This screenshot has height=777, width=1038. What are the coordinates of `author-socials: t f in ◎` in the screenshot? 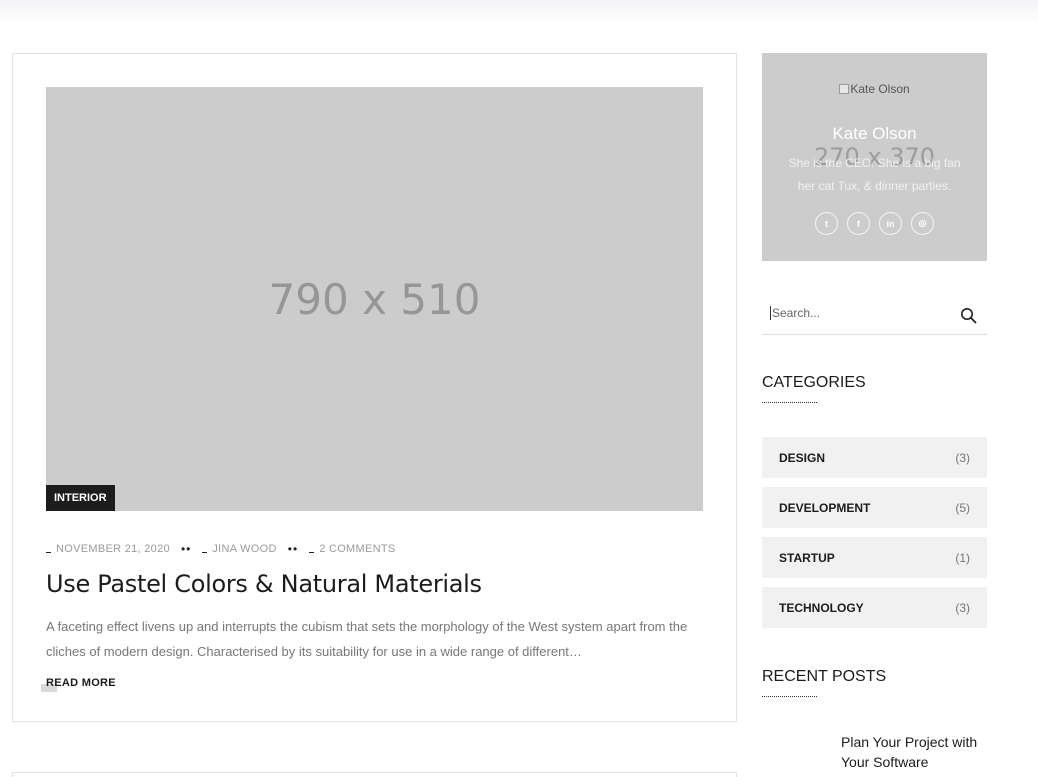 It's located at (874, 223).